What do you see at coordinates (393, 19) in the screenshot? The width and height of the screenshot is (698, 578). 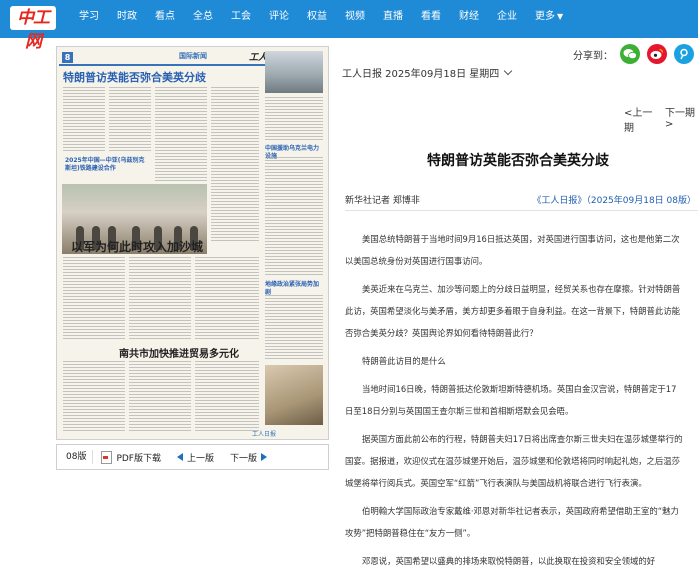 I see `nav-item-live: 直播` at bounding box center [393, 19].